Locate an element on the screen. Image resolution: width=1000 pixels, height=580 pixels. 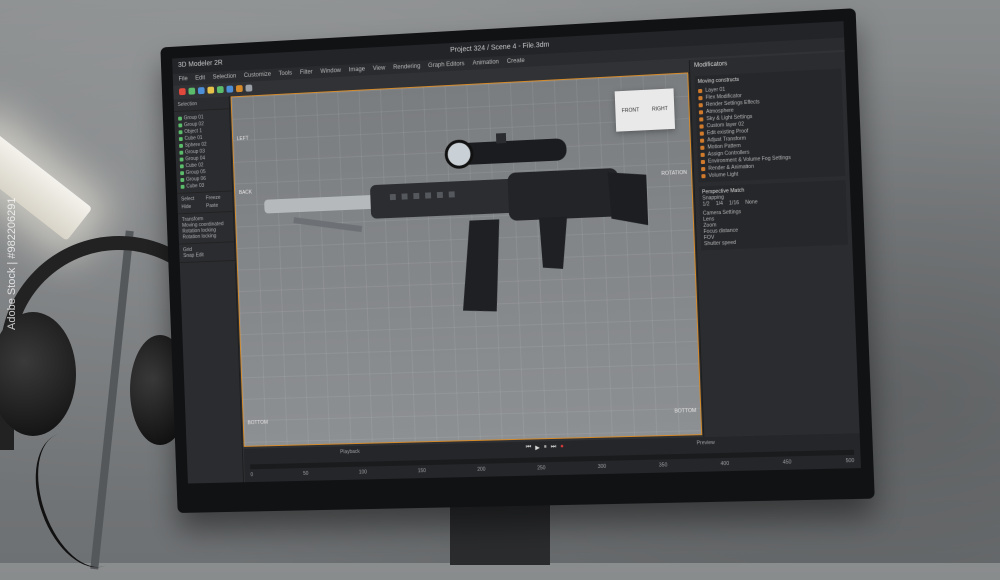
menu-file: File is located at coordinates (183, 79).